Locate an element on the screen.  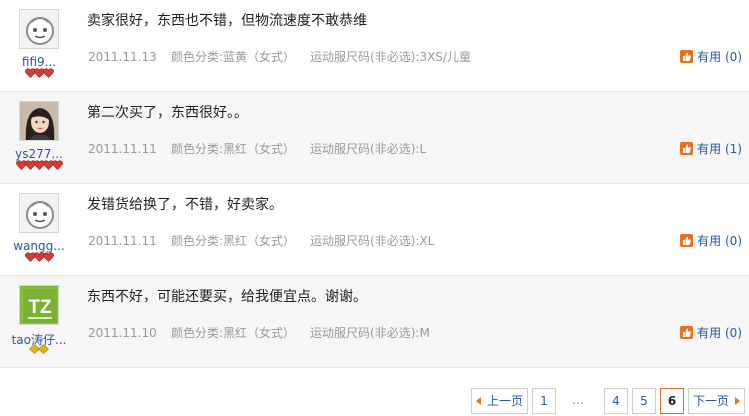
page-link-5: 5 is located at coordinates (644, 401).